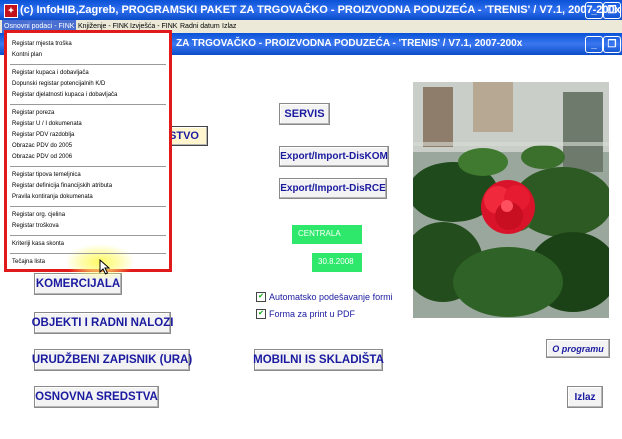  Describe the element at coordinates (312, 314) in the screenshot. I see `pdf-form-label: Forma za print u PDF` at that location.